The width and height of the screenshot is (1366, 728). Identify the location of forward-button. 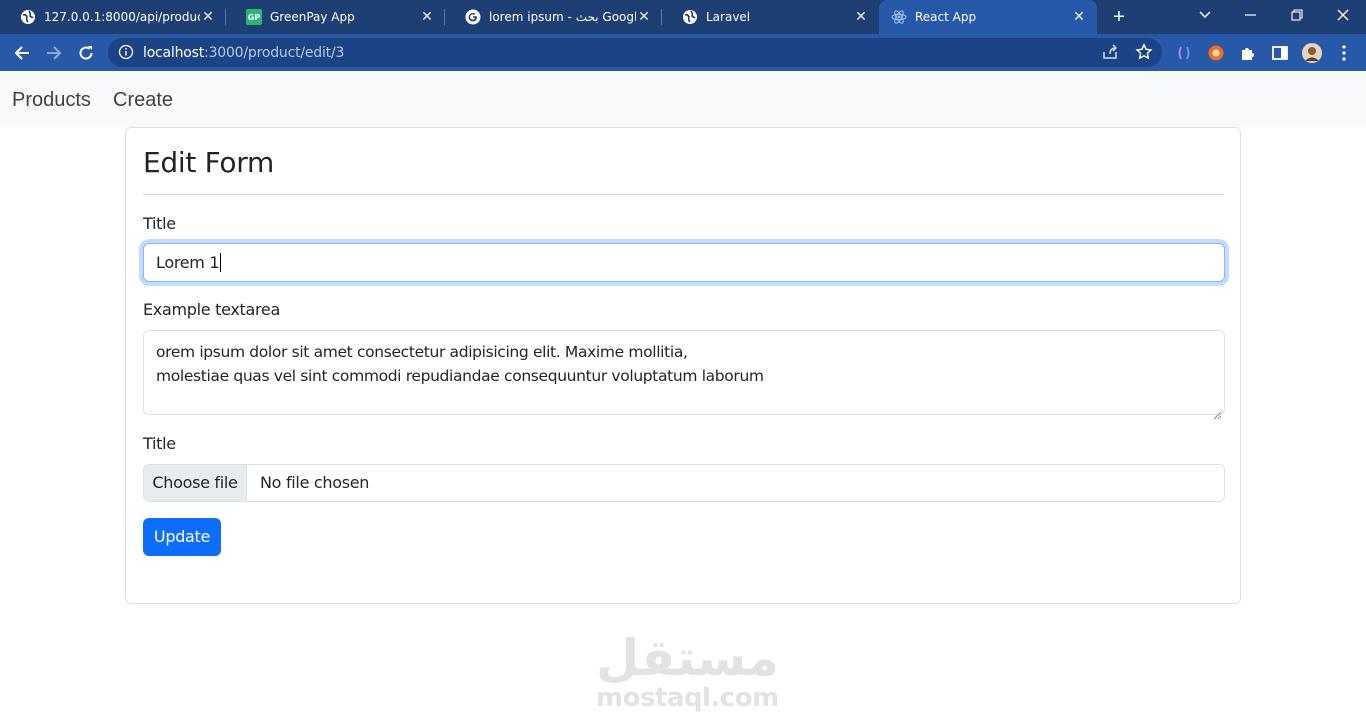
(54, 53).